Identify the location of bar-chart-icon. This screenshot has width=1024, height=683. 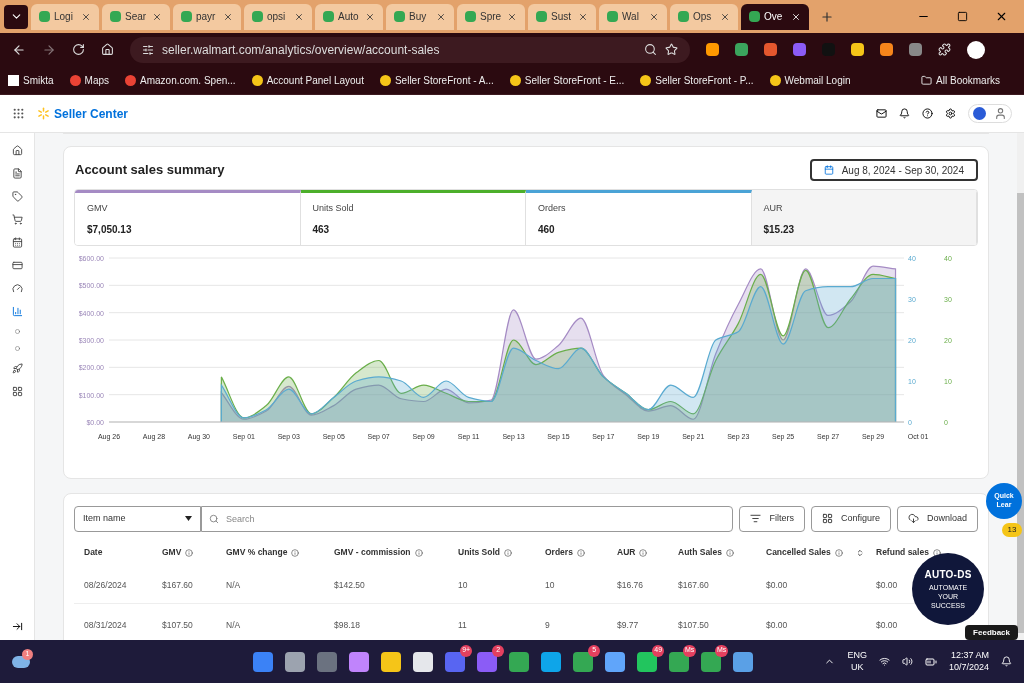
(17, 311).